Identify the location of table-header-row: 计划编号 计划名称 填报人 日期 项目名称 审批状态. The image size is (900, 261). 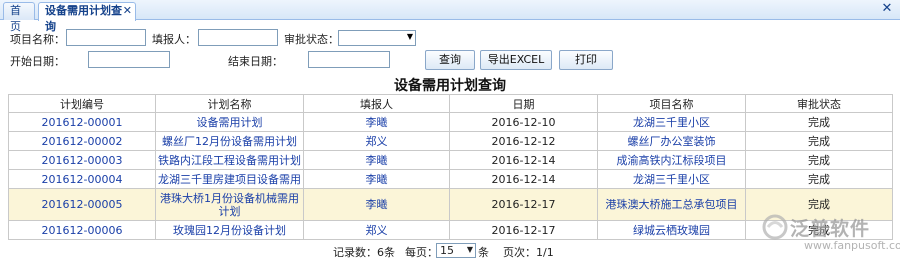
(450, 103).